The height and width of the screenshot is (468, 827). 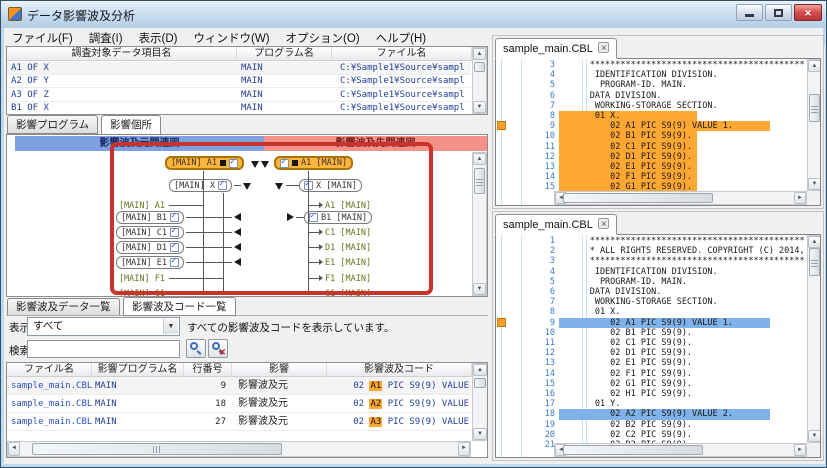 I want to click on column-header: 行番号, so click(x=208, y=370).